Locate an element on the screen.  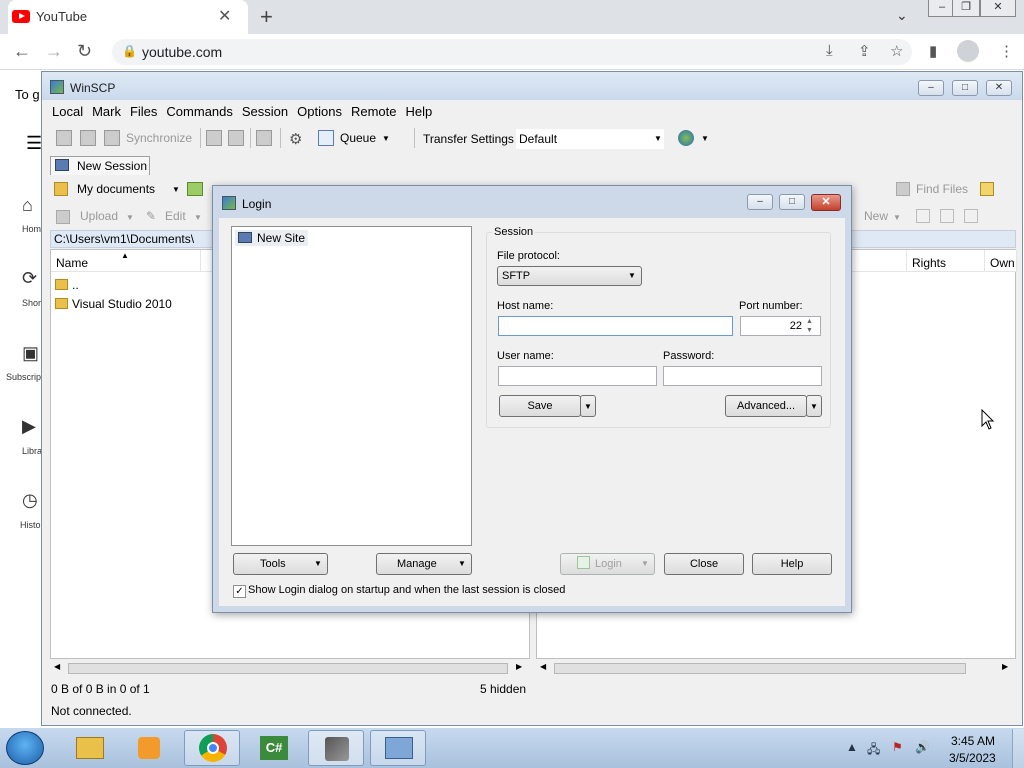
file-row-parent: .. is located at coordinates (67, 287).